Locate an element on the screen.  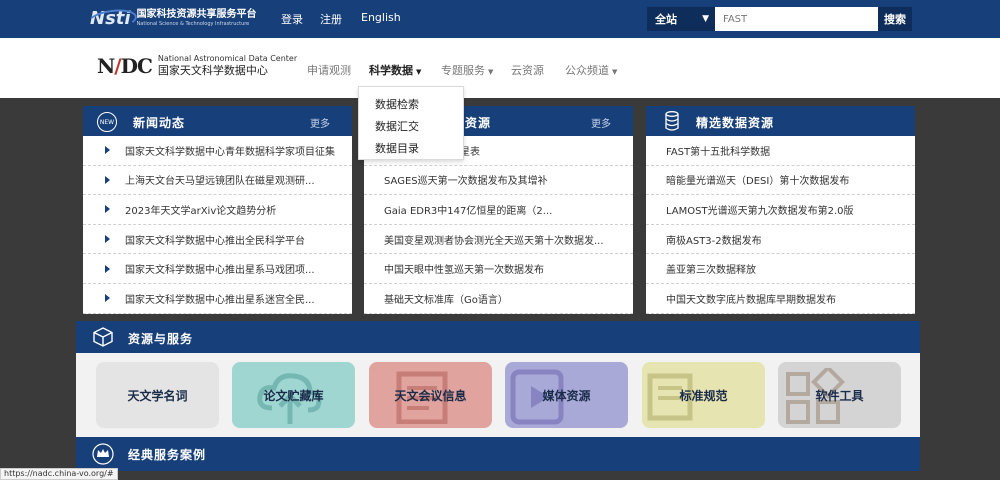
chevron-down-icon: ▼ is located at coordinates (705, 19).